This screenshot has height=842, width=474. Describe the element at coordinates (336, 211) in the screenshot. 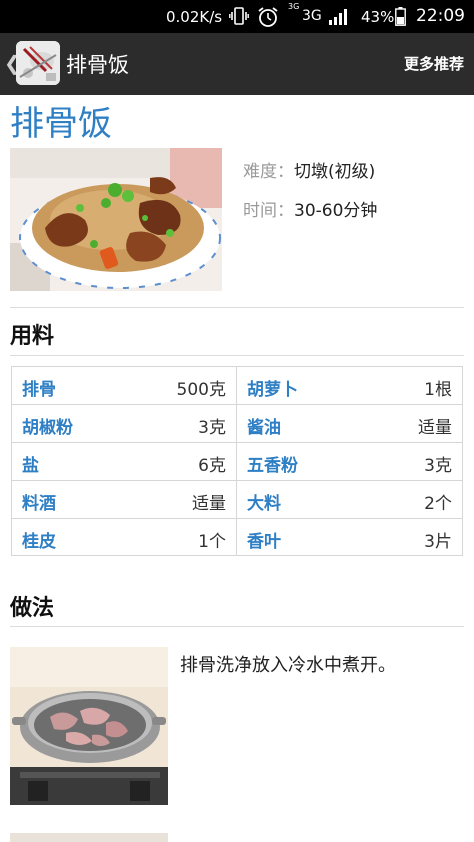

I see `time-value: 30-60分钟` at that location.